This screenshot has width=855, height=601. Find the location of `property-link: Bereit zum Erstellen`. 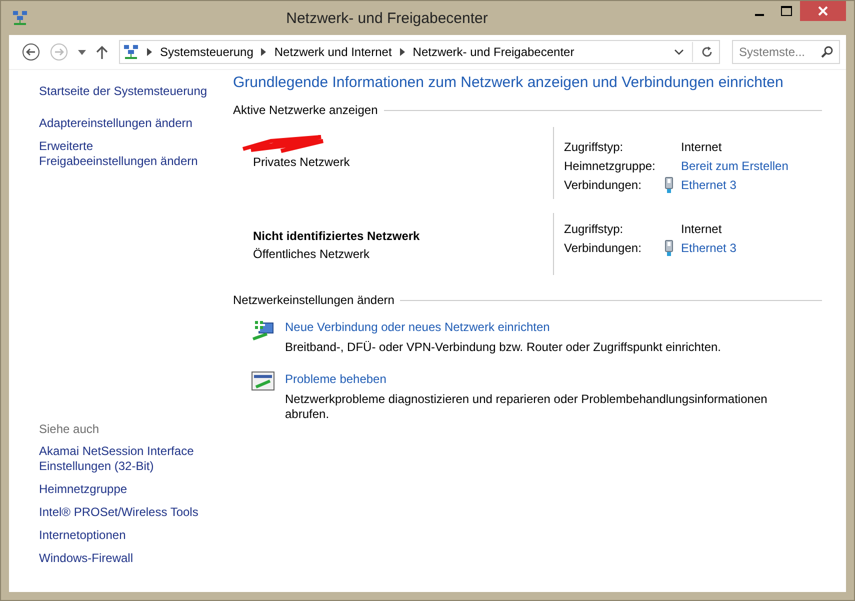

property-link: Bereit zum Erstellen is located at coordinates (734, 165).